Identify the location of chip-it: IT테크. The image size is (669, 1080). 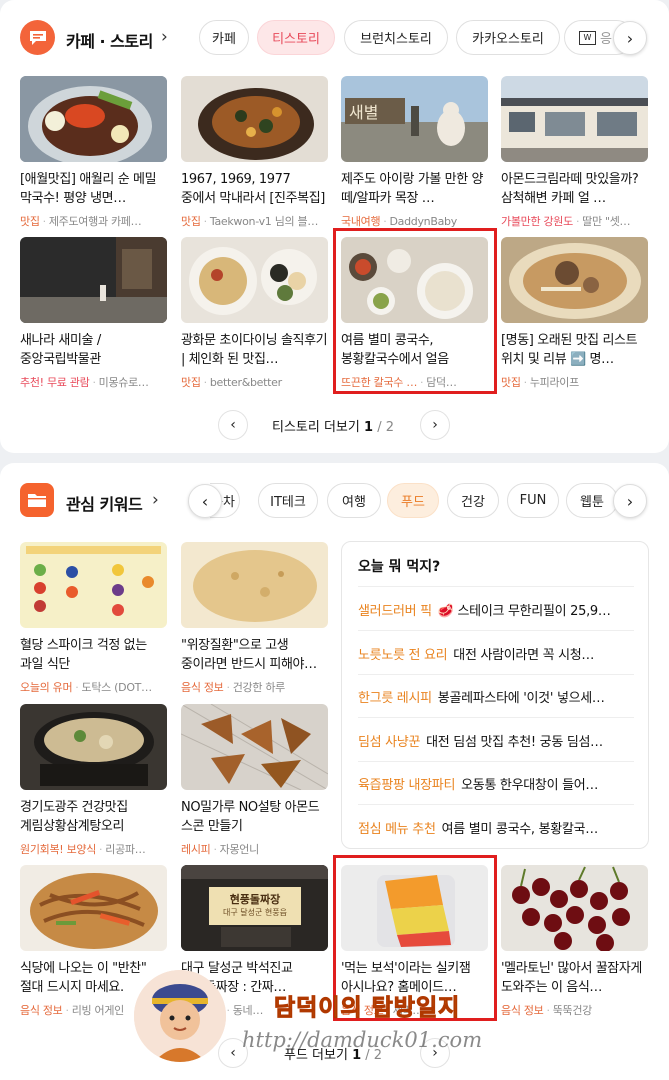
(288, 500).